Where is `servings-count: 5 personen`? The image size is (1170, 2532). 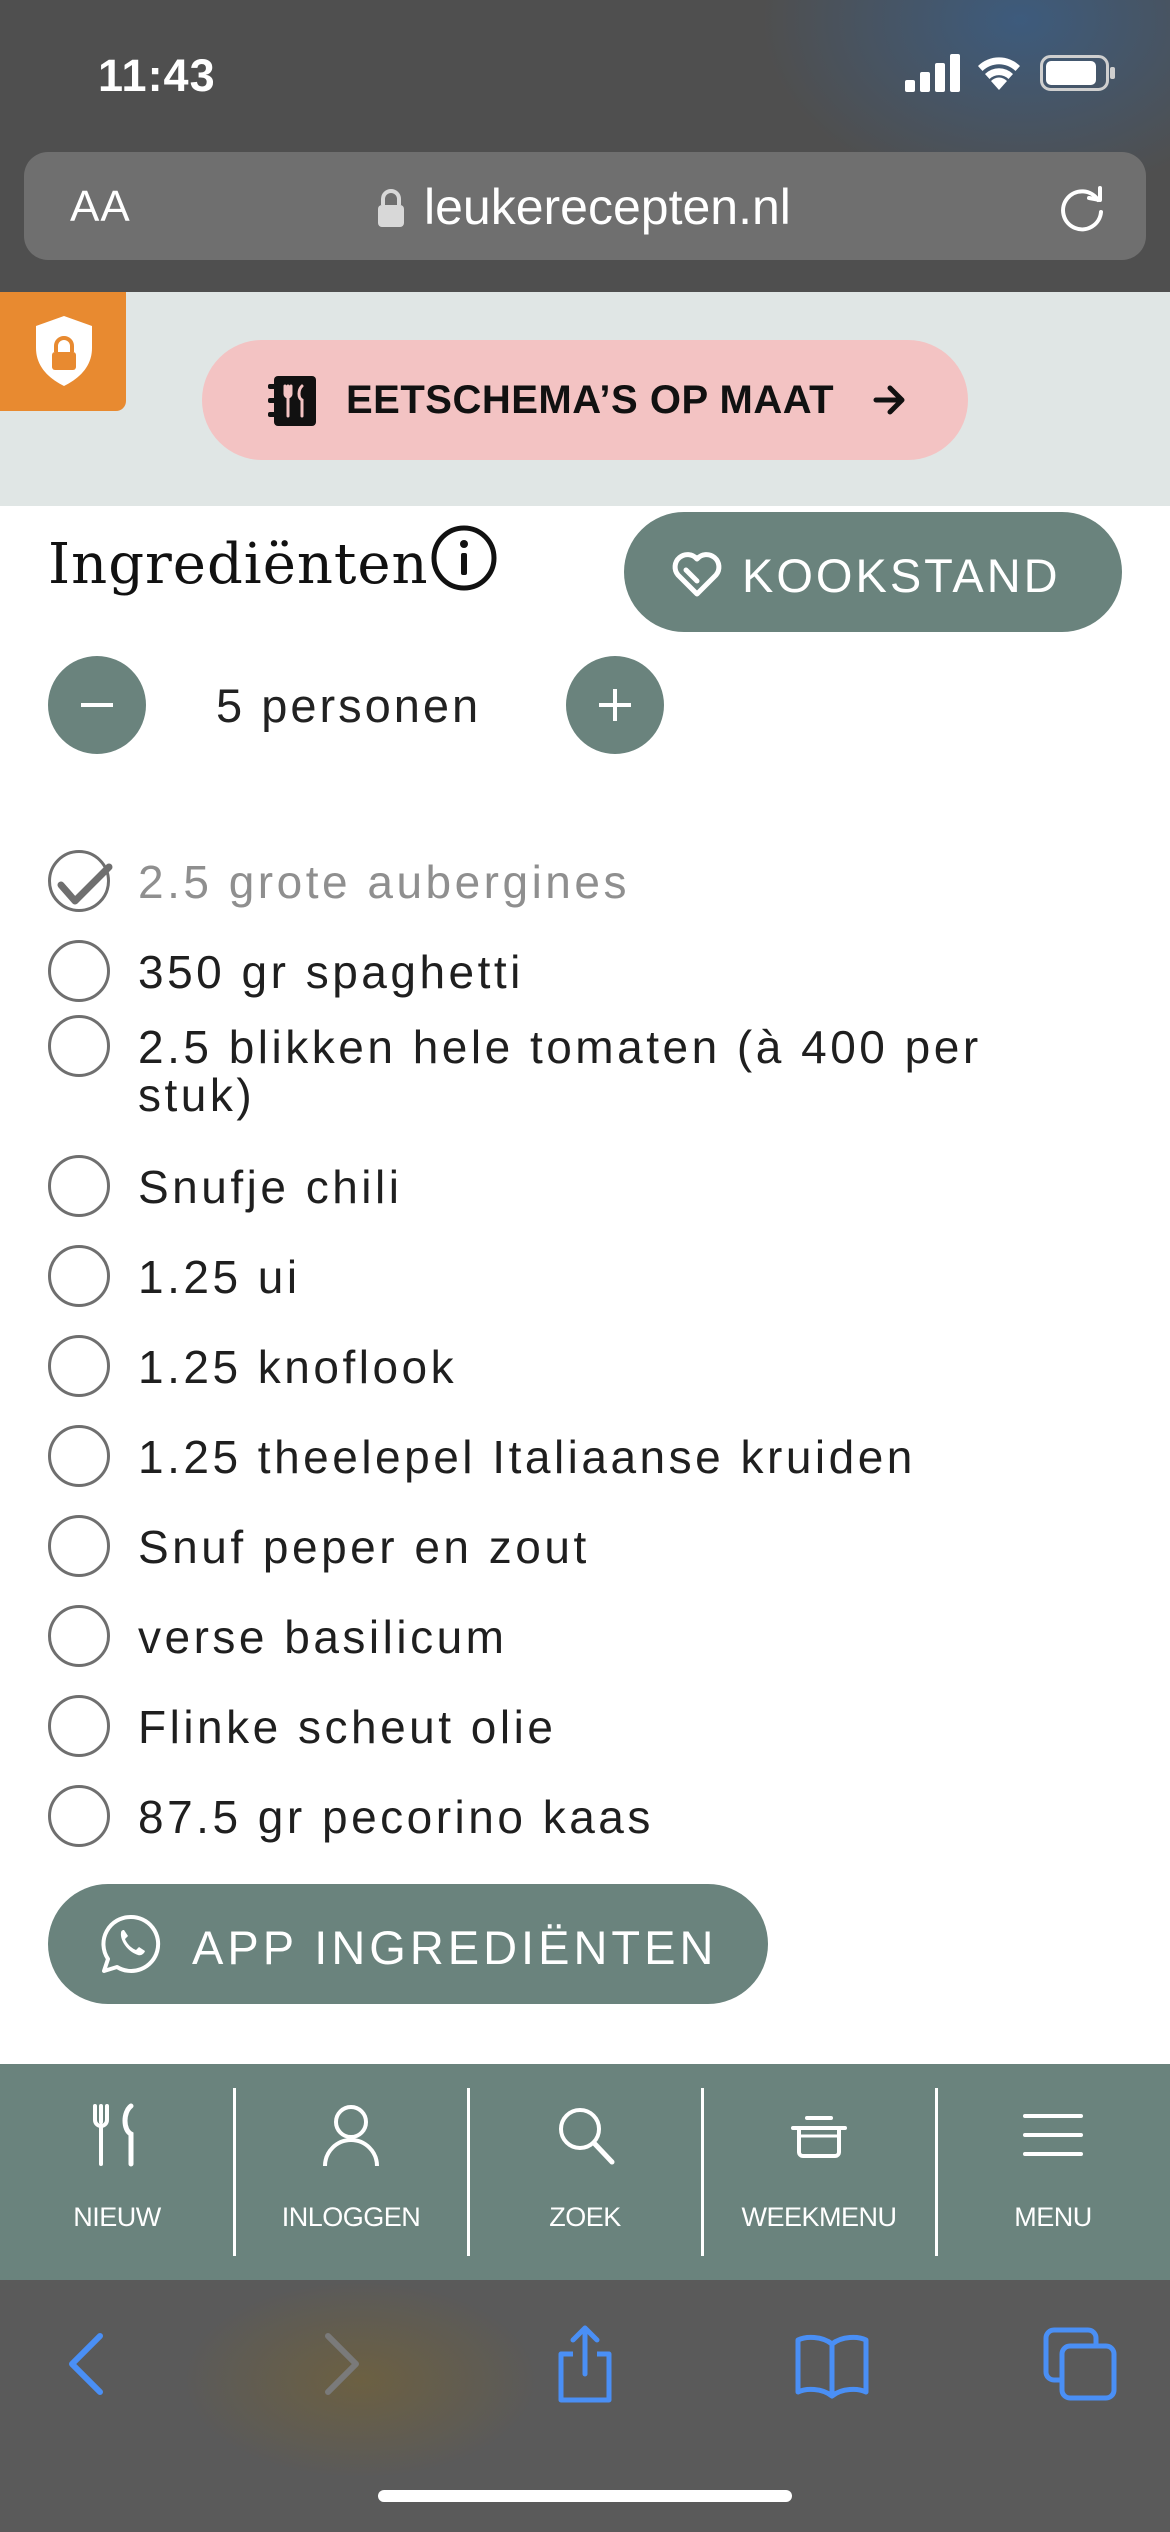 servings-count: 5 personen is located at coordinates (349, 705).